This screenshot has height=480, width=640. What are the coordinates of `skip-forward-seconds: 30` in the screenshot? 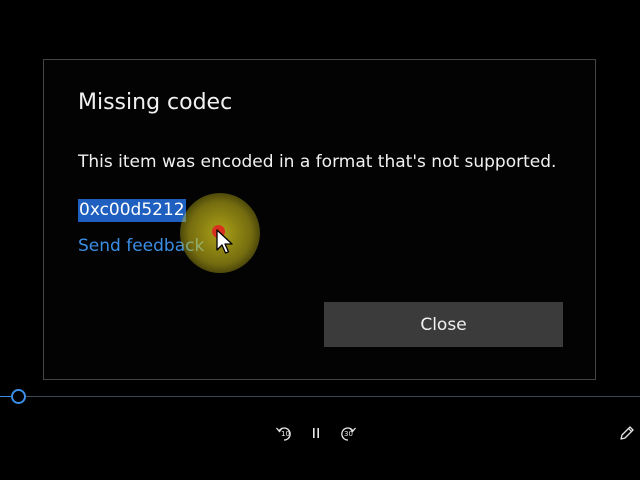 It's located at (348, 434).